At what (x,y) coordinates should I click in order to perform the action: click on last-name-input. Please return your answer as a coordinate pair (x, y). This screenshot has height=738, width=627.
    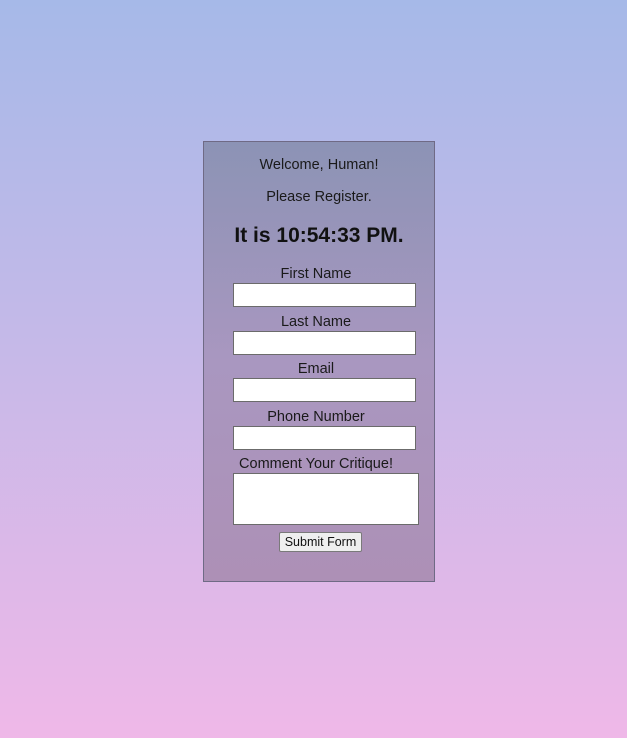
    Looking at the image, I should click on (324, 343).